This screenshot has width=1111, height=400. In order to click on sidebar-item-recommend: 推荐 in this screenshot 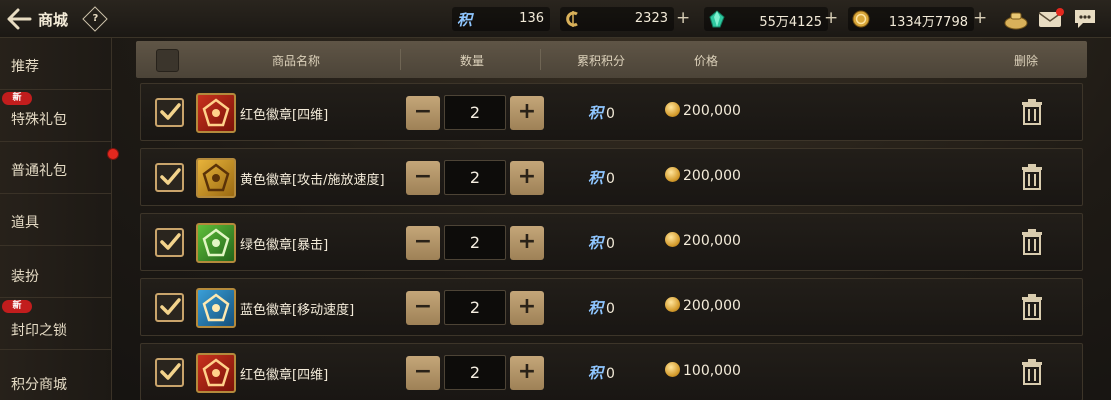, I will do `click(56, 64)`.